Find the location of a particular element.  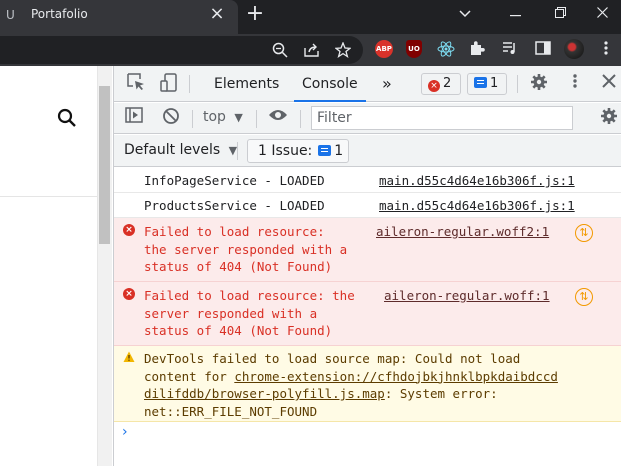

warning-icon is located at coordinates (129, 357).